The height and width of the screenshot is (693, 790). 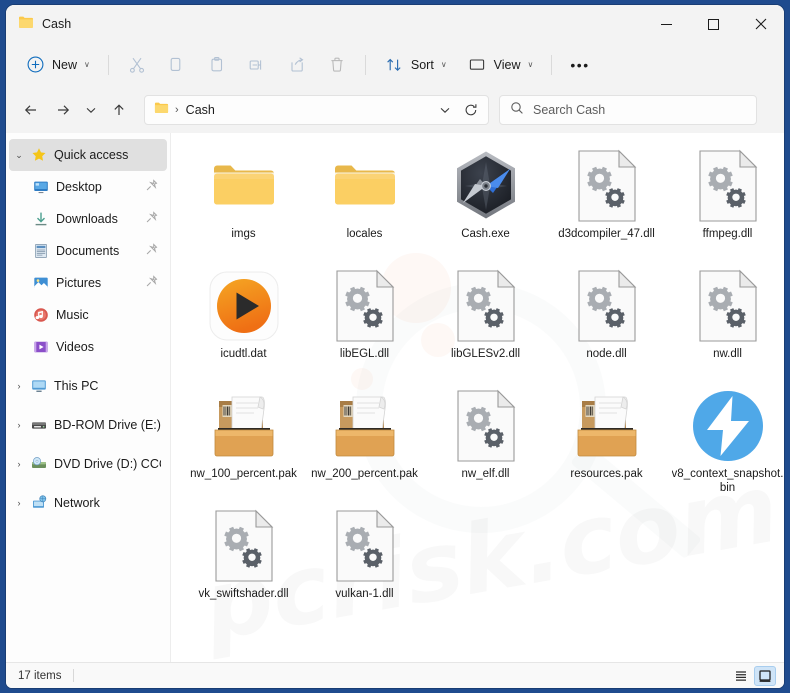 I want to click on sidebar-item-desktop: Desktop, so click(x=88, y=187).